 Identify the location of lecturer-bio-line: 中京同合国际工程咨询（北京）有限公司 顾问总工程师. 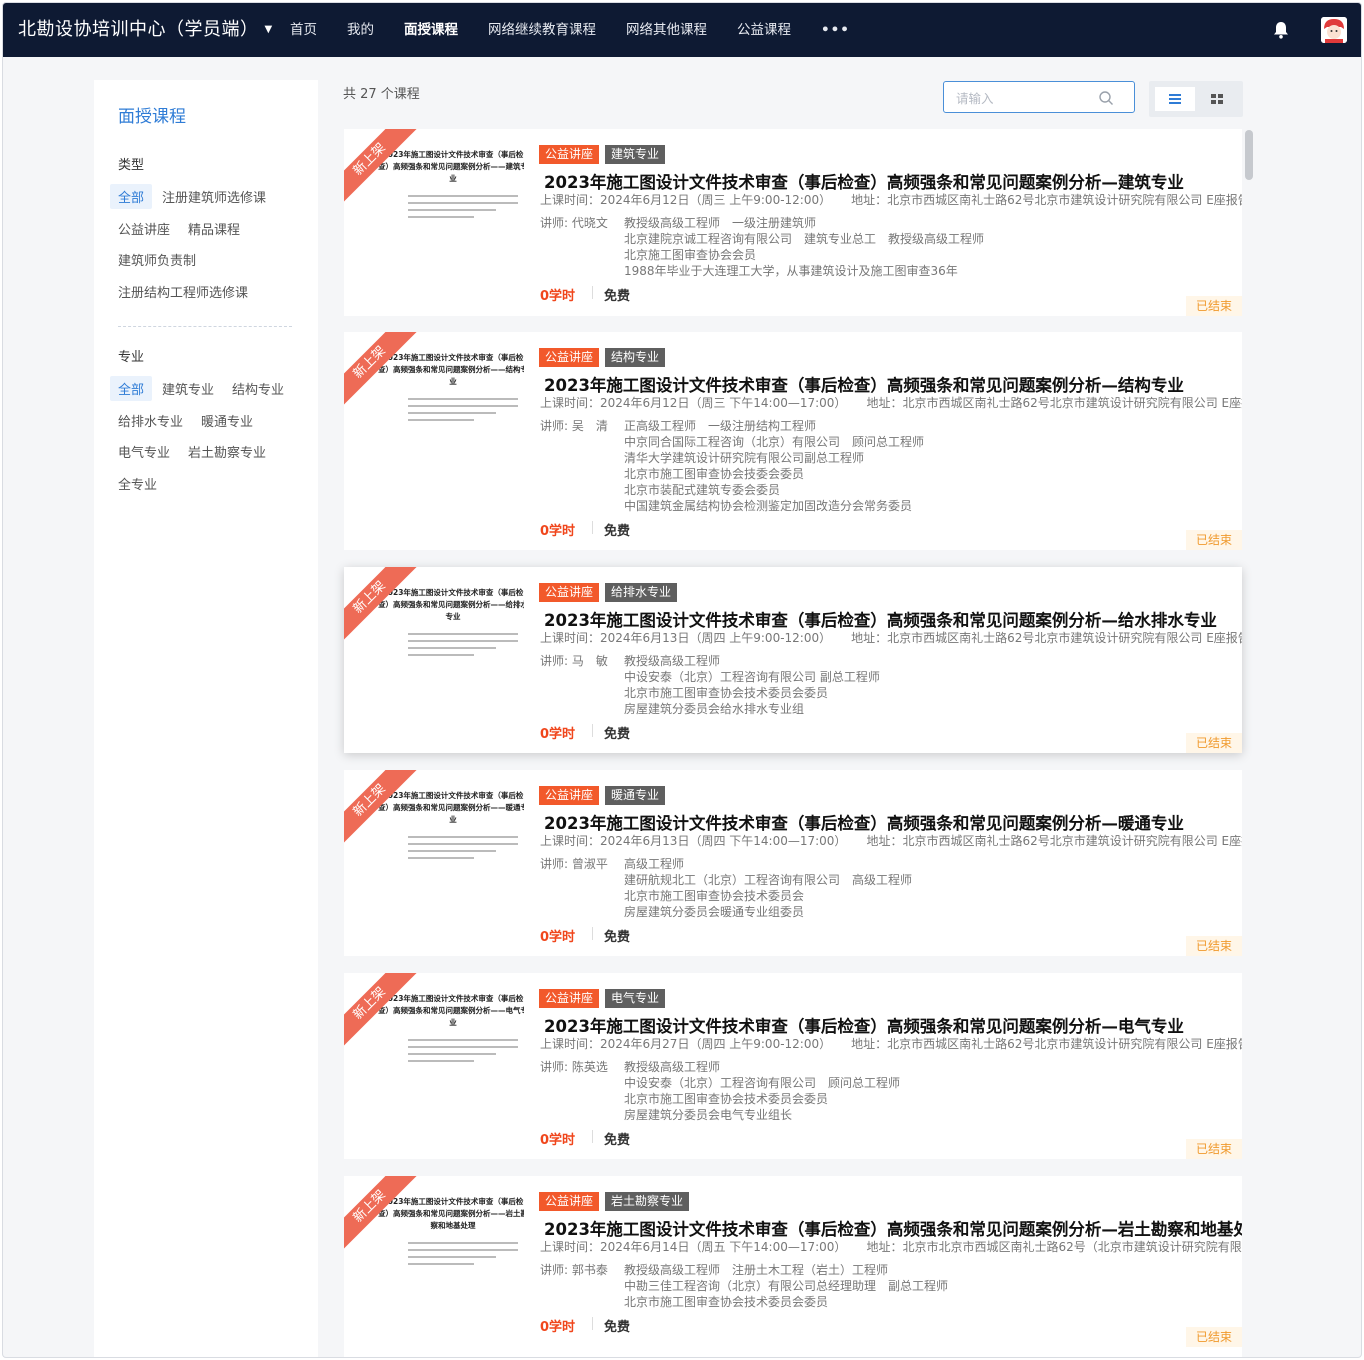
(774, 442).